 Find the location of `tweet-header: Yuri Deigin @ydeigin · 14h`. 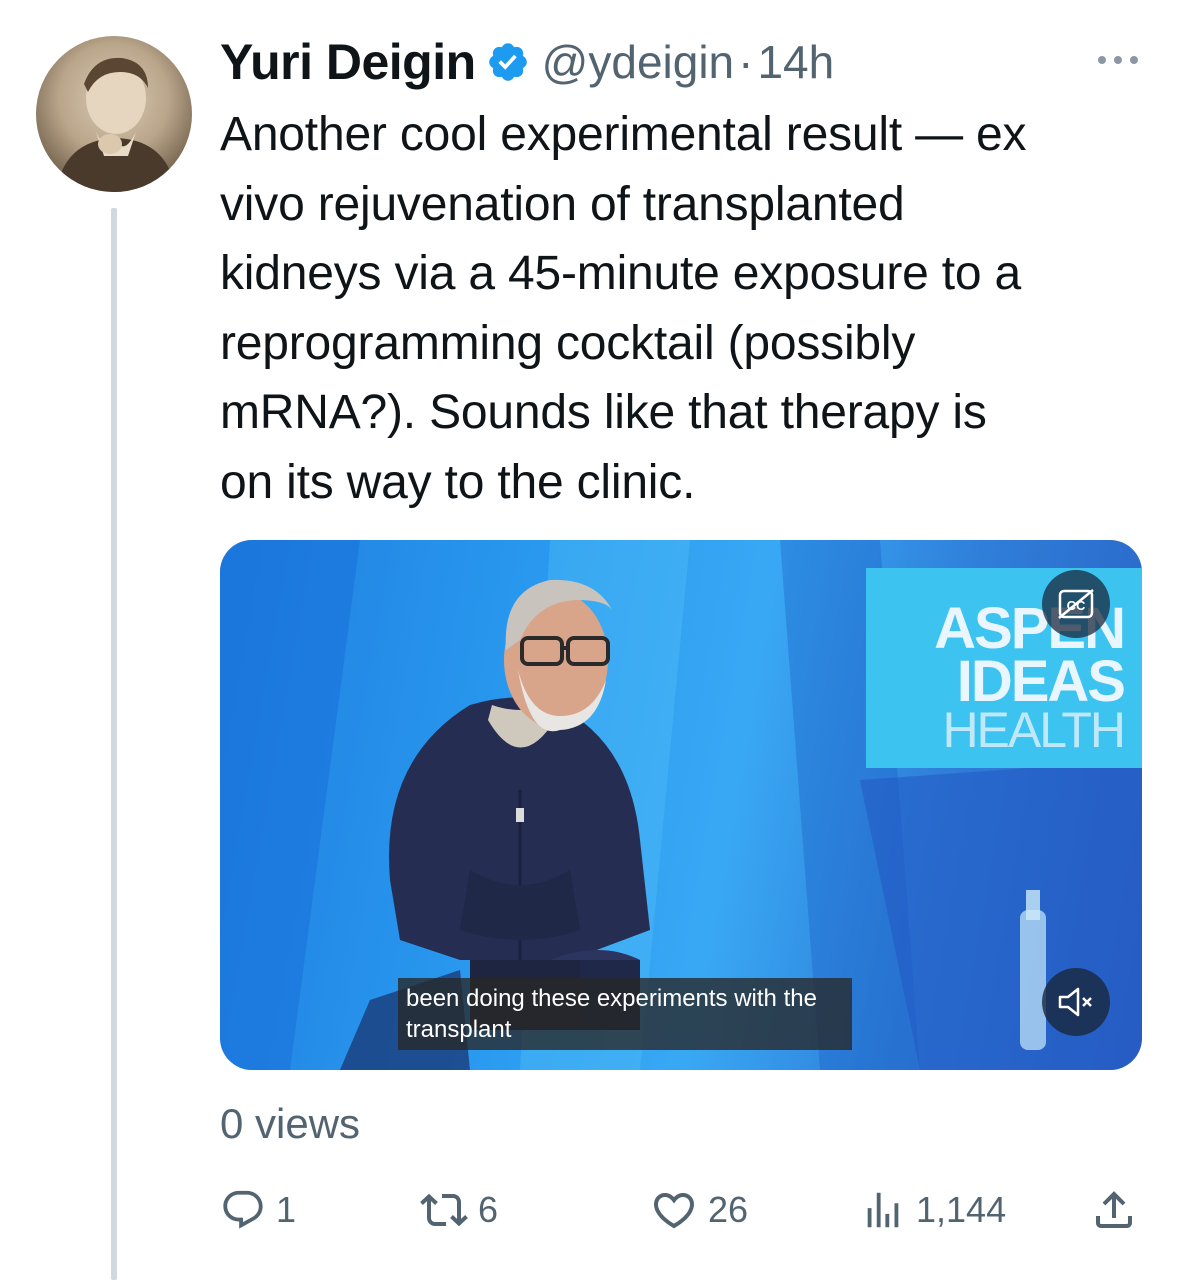

tweet-header: Yuri Deigin @ydeigin · 14h is located at coordinates (681, 62).